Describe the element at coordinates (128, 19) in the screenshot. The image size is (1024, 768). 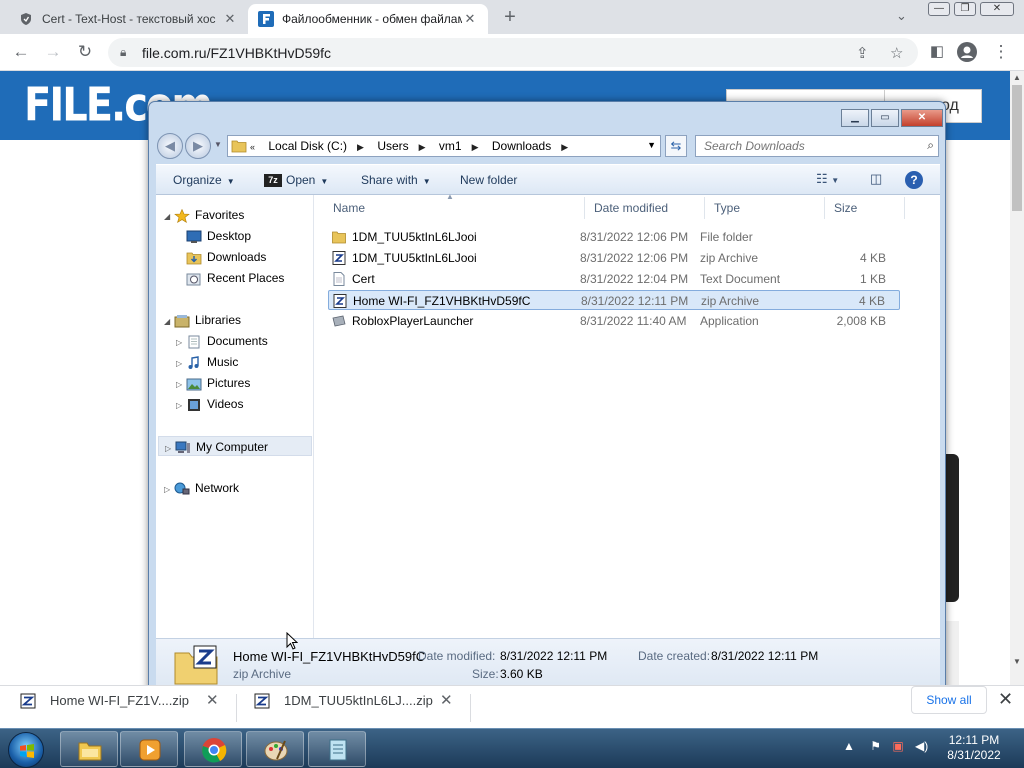
I see `tab-cert: Cert - Text-Host - текстовый хос ✕` at that location.